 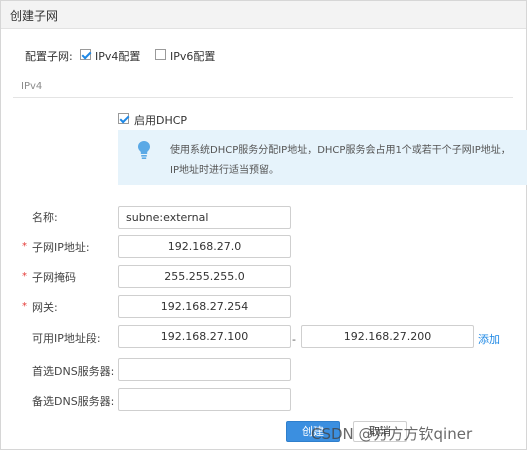 What do you see at coordinates (160, 120) in the screenshot?
I see `dhcp-label: 启用DHCP` at bounding box center [160, 120].